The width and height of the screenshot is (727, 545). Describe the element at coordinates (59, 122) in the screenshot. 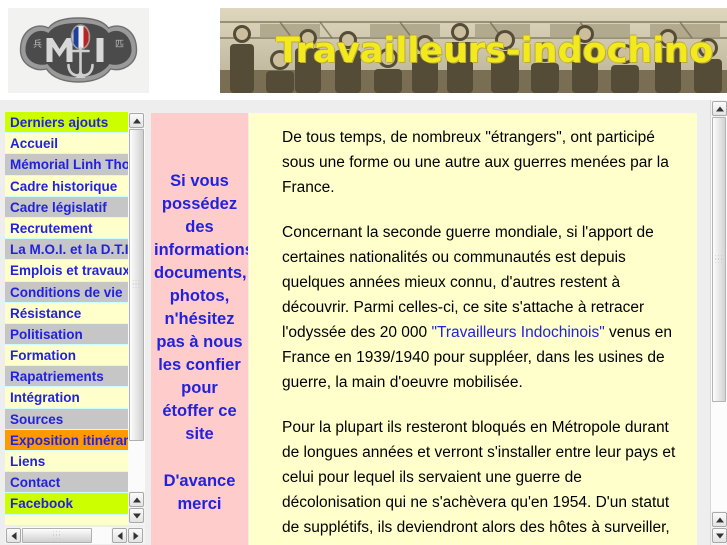

I see `sidebar-item-label: Derniers ajouts` at that location.